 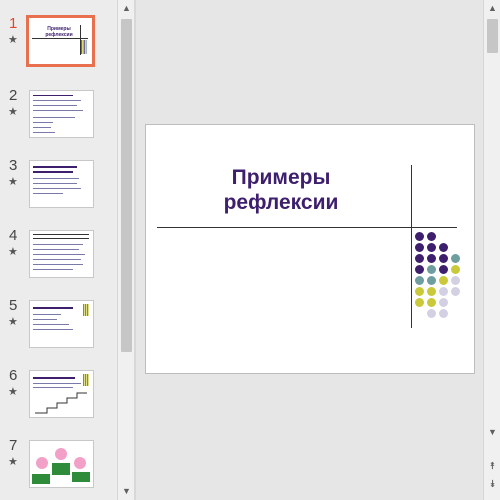 I want to click on slide-number: 5, so click(x=13, y=305).